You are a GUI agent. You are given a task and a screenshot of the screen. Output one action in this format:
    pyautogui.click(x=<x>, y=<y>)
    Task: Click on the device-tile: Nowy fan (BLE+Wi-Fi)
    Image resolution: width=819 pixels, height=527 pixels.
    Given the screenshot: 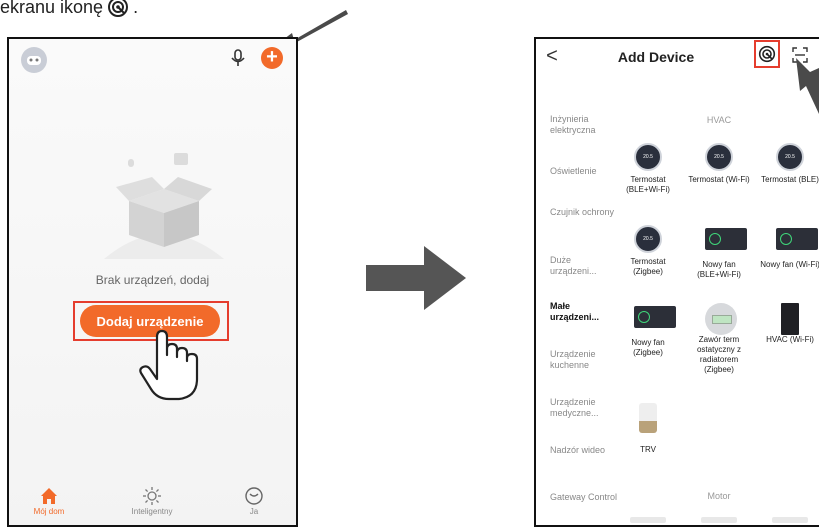 What is the action you would take?
    pyautogui.click(x=719, y=252)
    